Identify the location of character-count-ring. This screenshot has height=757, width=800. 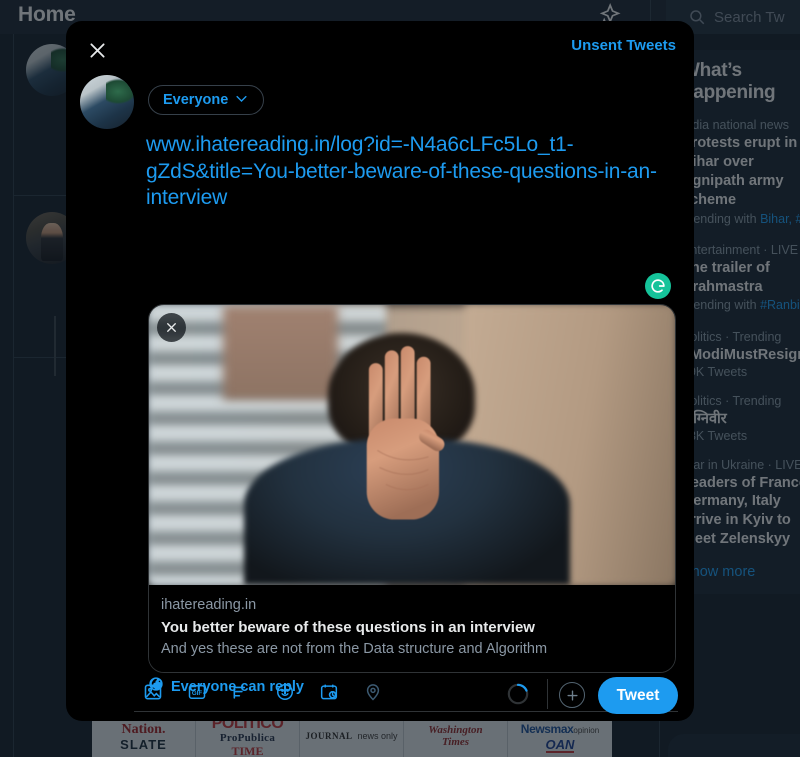
(518, 694).